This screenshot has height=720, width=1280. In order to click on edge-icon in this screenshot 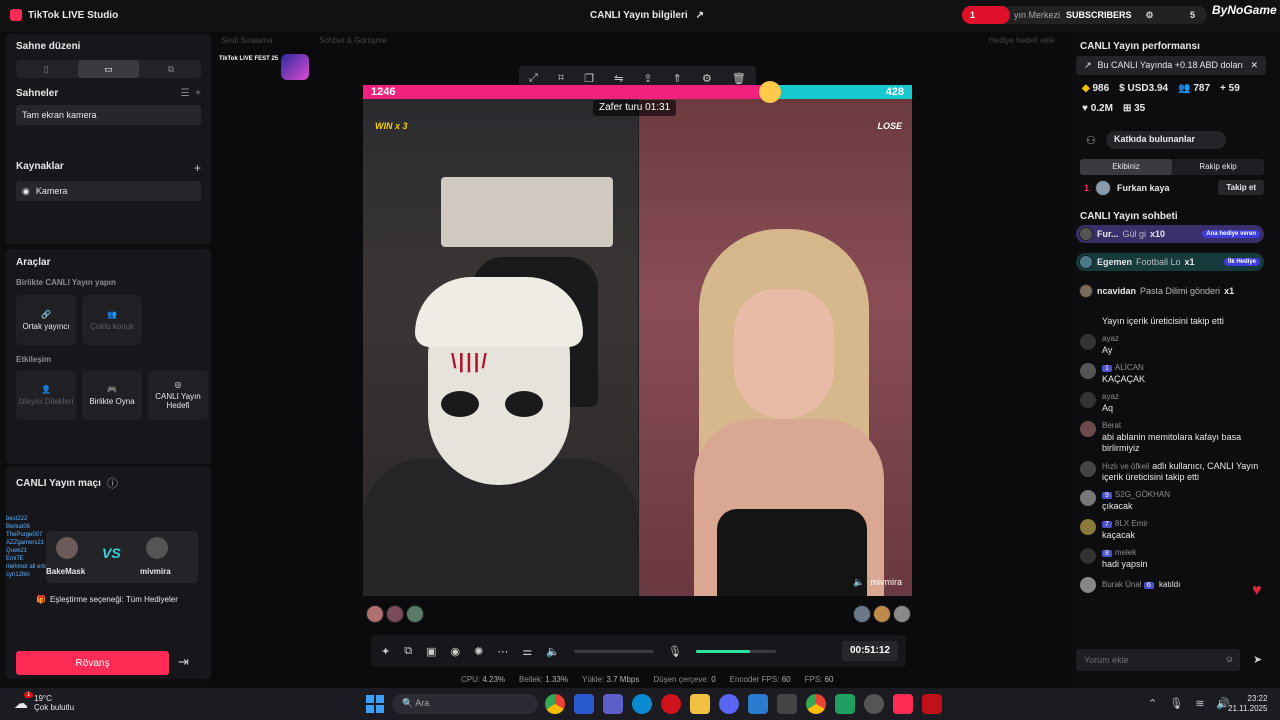, I will do `click(642, 704)`.